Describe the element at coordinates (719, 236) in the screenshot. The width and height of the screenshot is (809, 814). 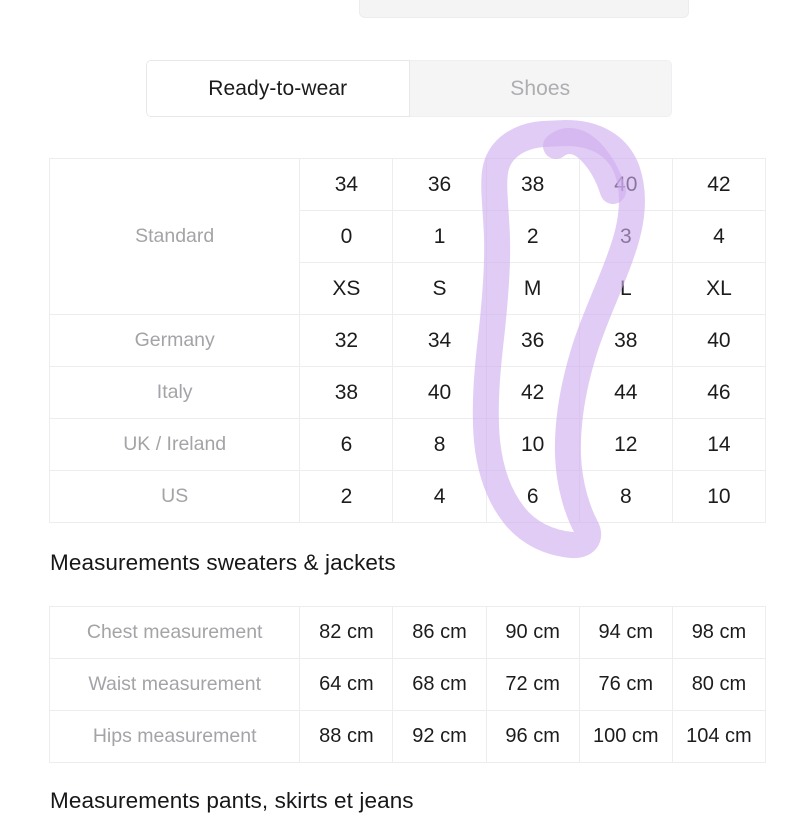
I see `cell-standard-num-4: 4` at that location.